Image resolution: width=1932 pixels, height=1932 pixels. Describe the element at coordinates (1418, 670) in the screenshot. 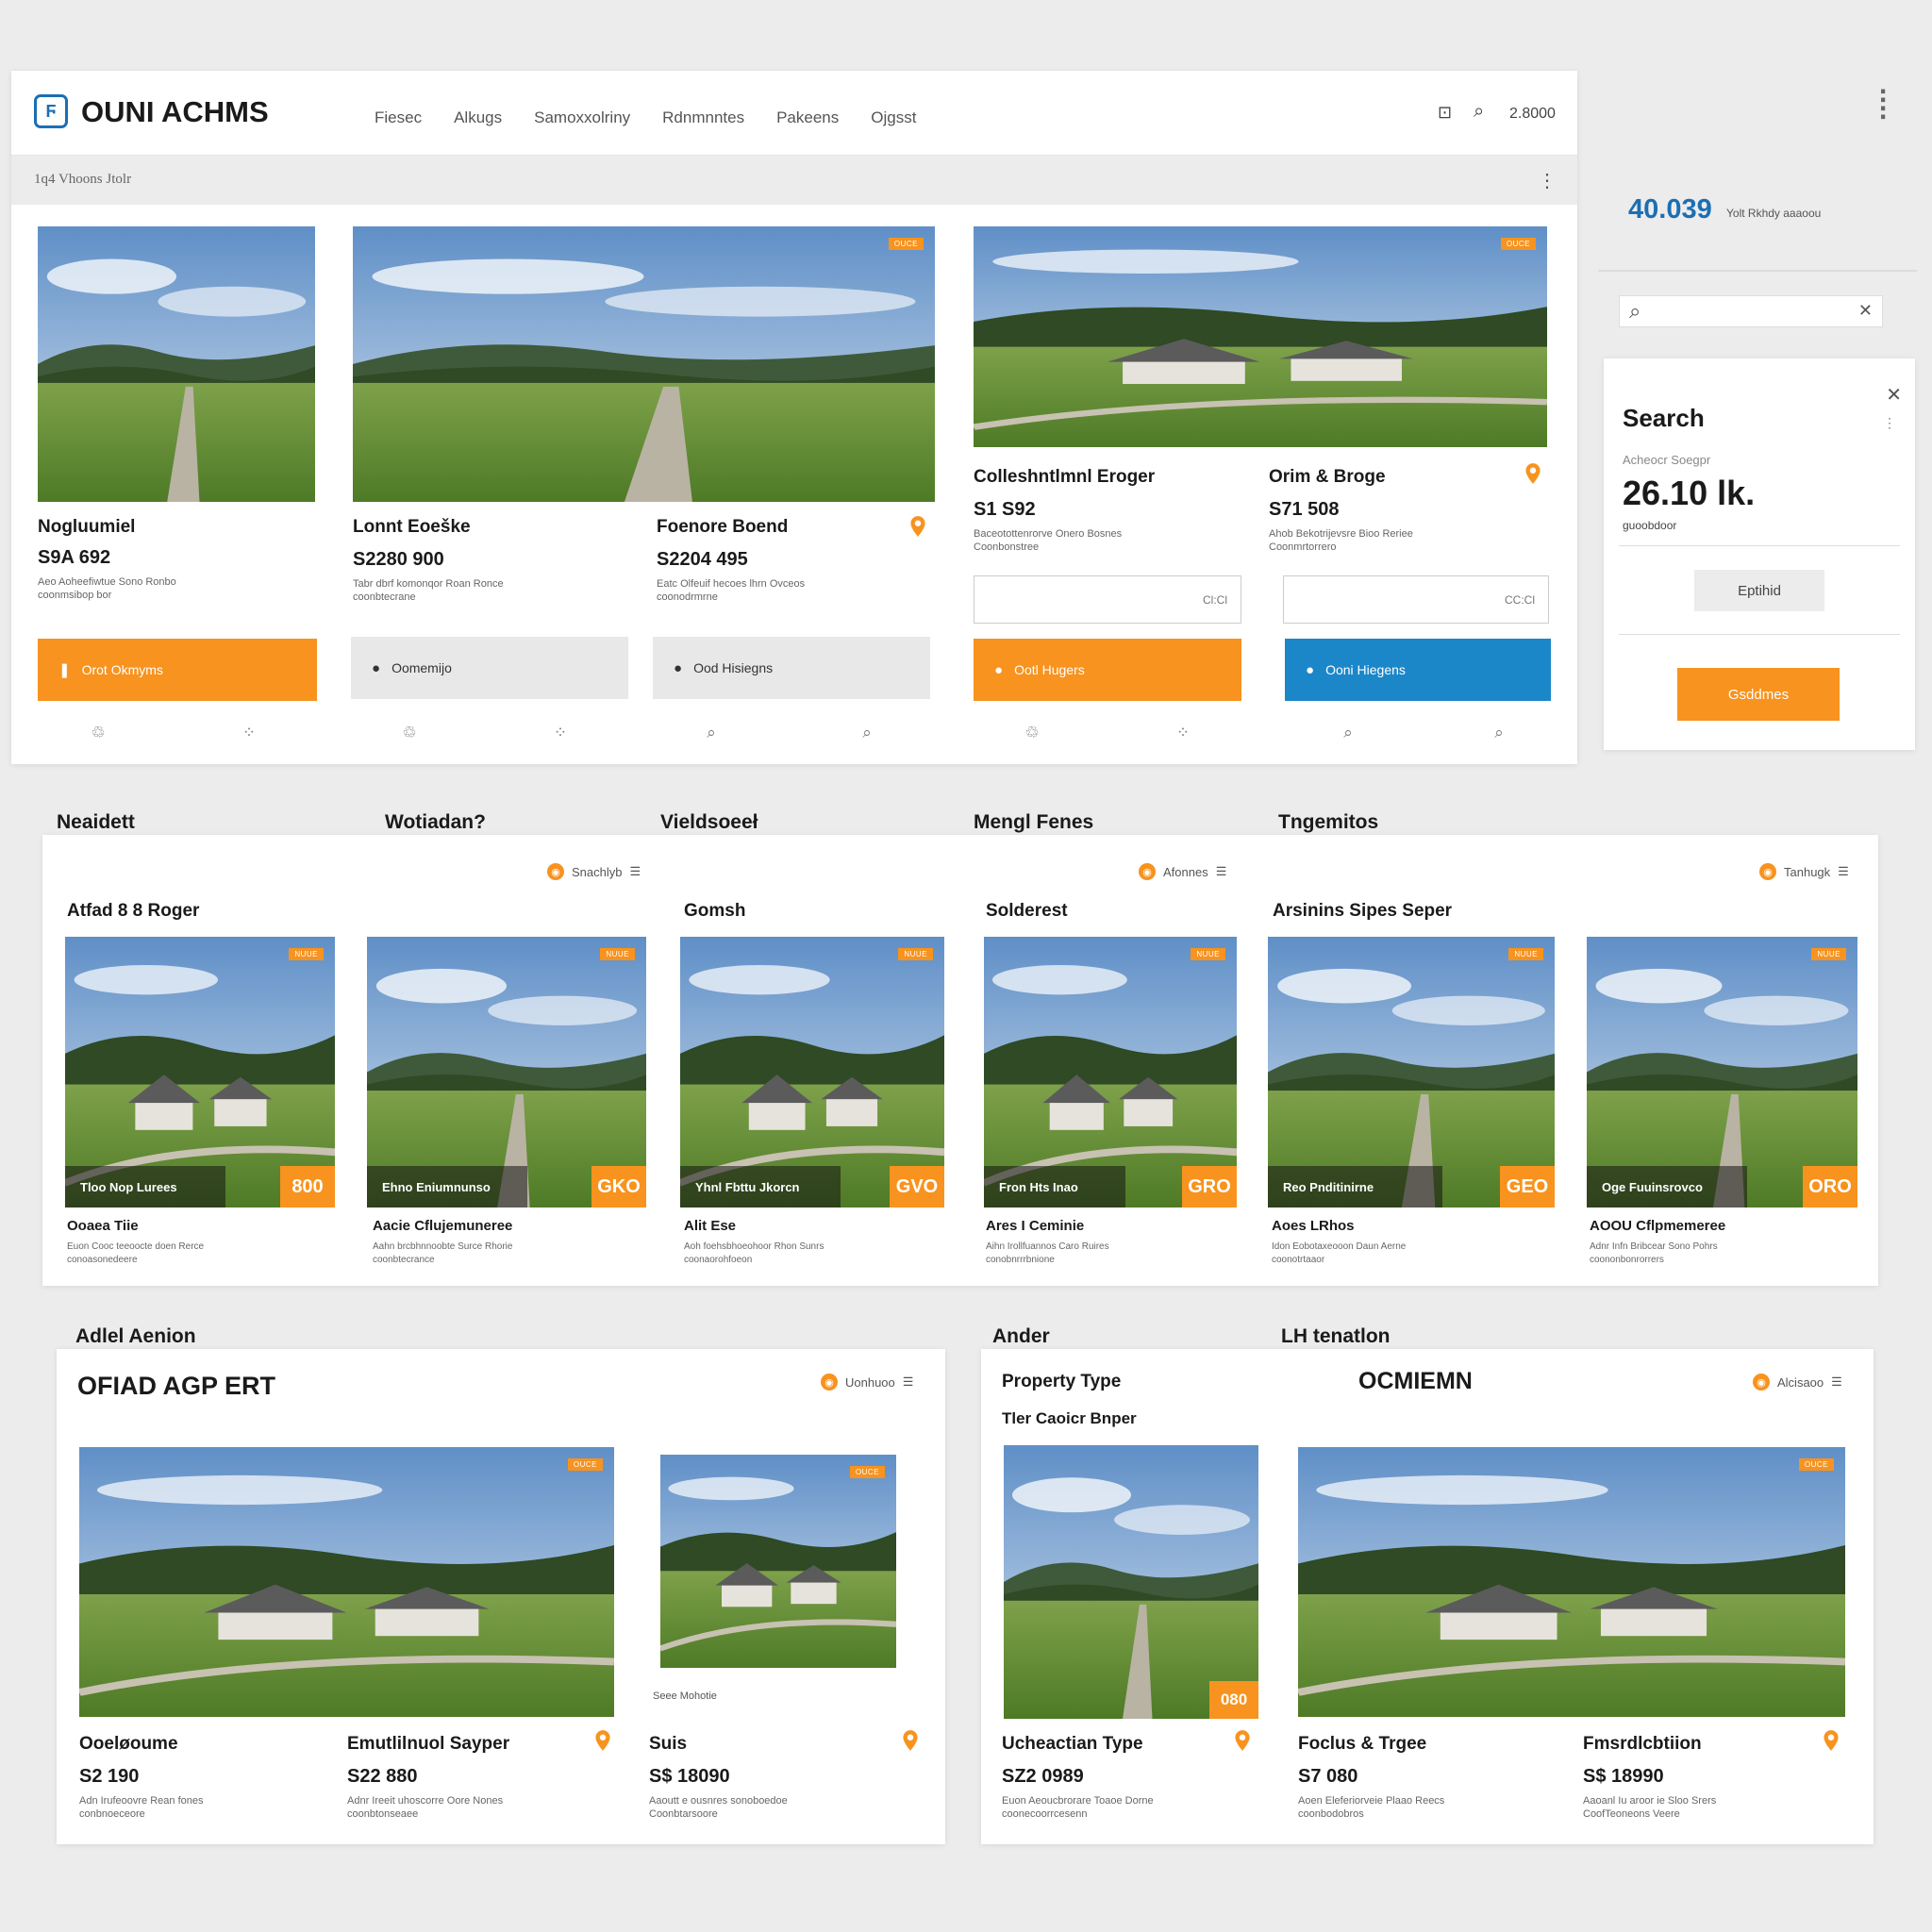

I see `listing-action-button: ● Ooni Hiegens` at that location.